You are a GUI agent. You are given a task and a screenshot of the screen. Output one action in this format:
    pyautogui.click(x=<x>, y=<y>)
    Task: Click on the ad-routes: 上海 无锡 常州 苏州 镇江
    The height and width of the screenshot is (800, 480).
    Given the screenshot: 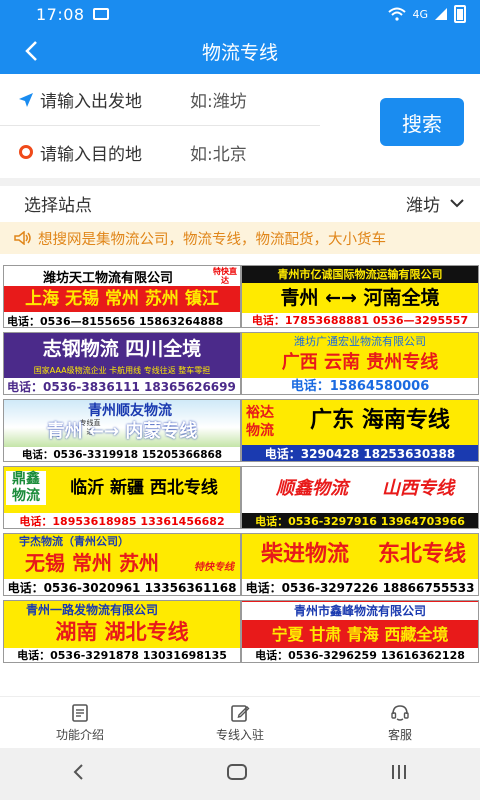 What is the action you would take?
    pyautogui.click(x=122, y=299)
    